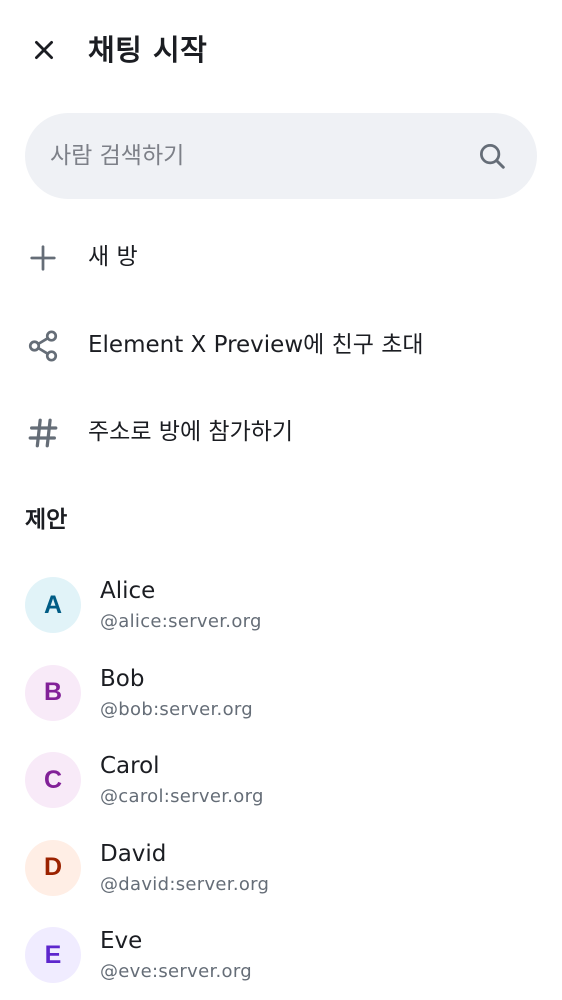 The width and height of the screenshot is (562, 1000). I want to click on close-icon, so click(44, 50).